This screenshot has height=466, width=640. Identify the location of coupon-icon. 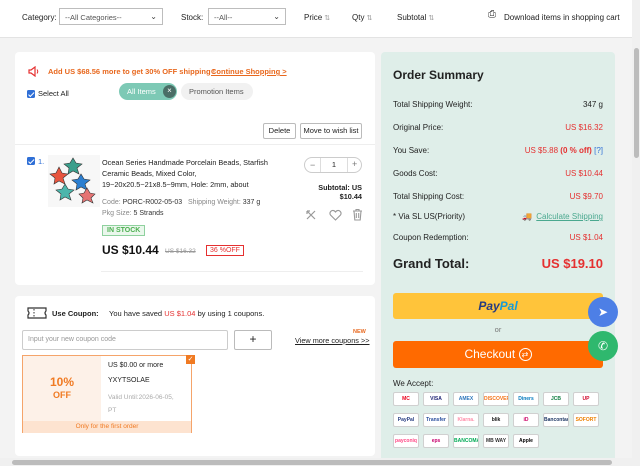
(37, 313).